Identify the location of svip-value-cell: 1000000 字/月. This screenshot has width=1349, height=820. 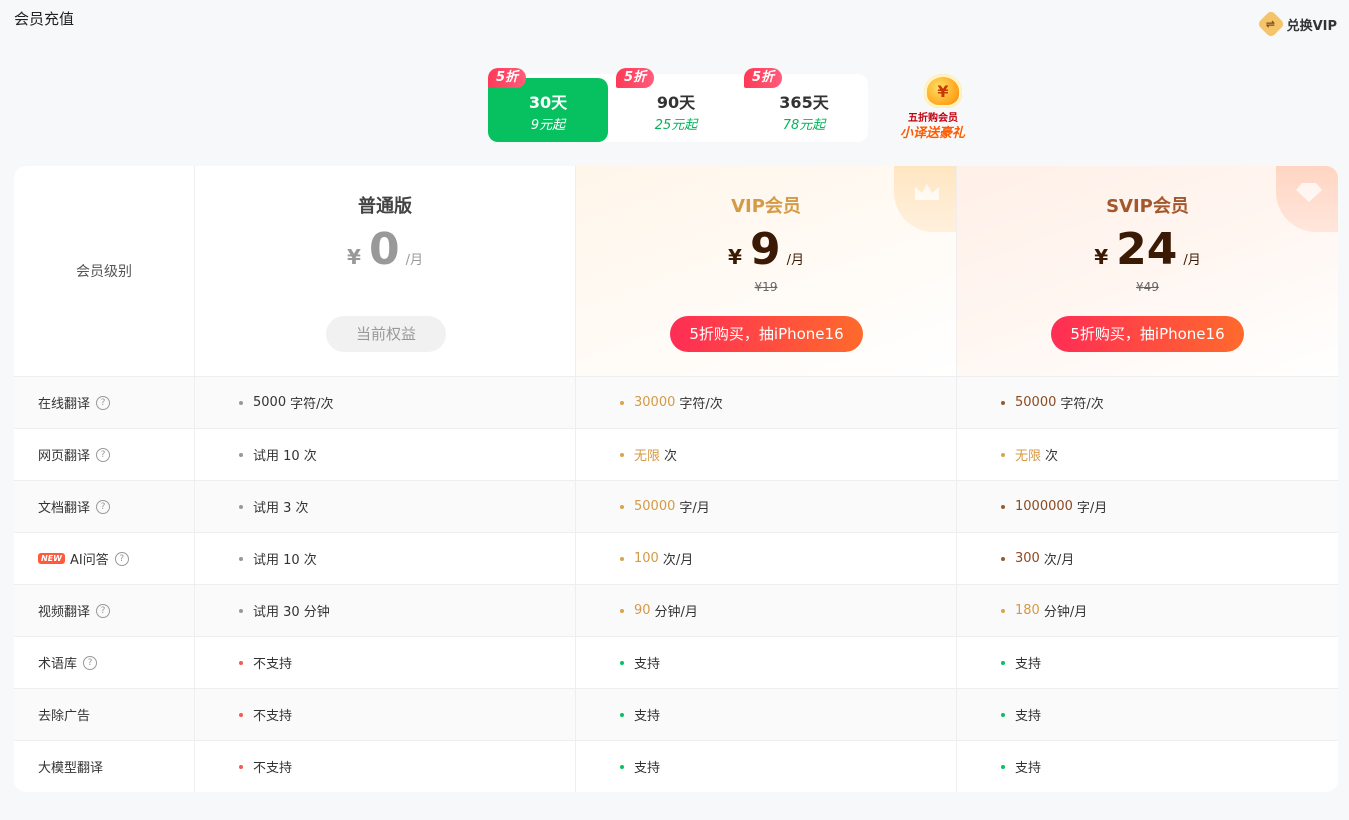
(1147, 506).